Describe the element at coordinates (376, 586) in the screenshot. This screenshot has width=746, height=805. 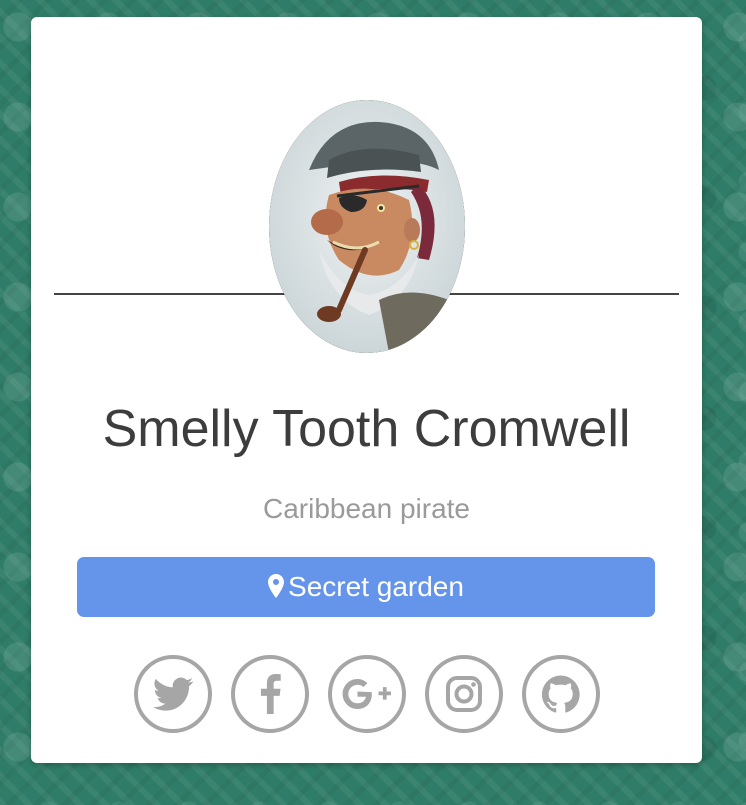
I see `location-label: Secret garden` at that location.